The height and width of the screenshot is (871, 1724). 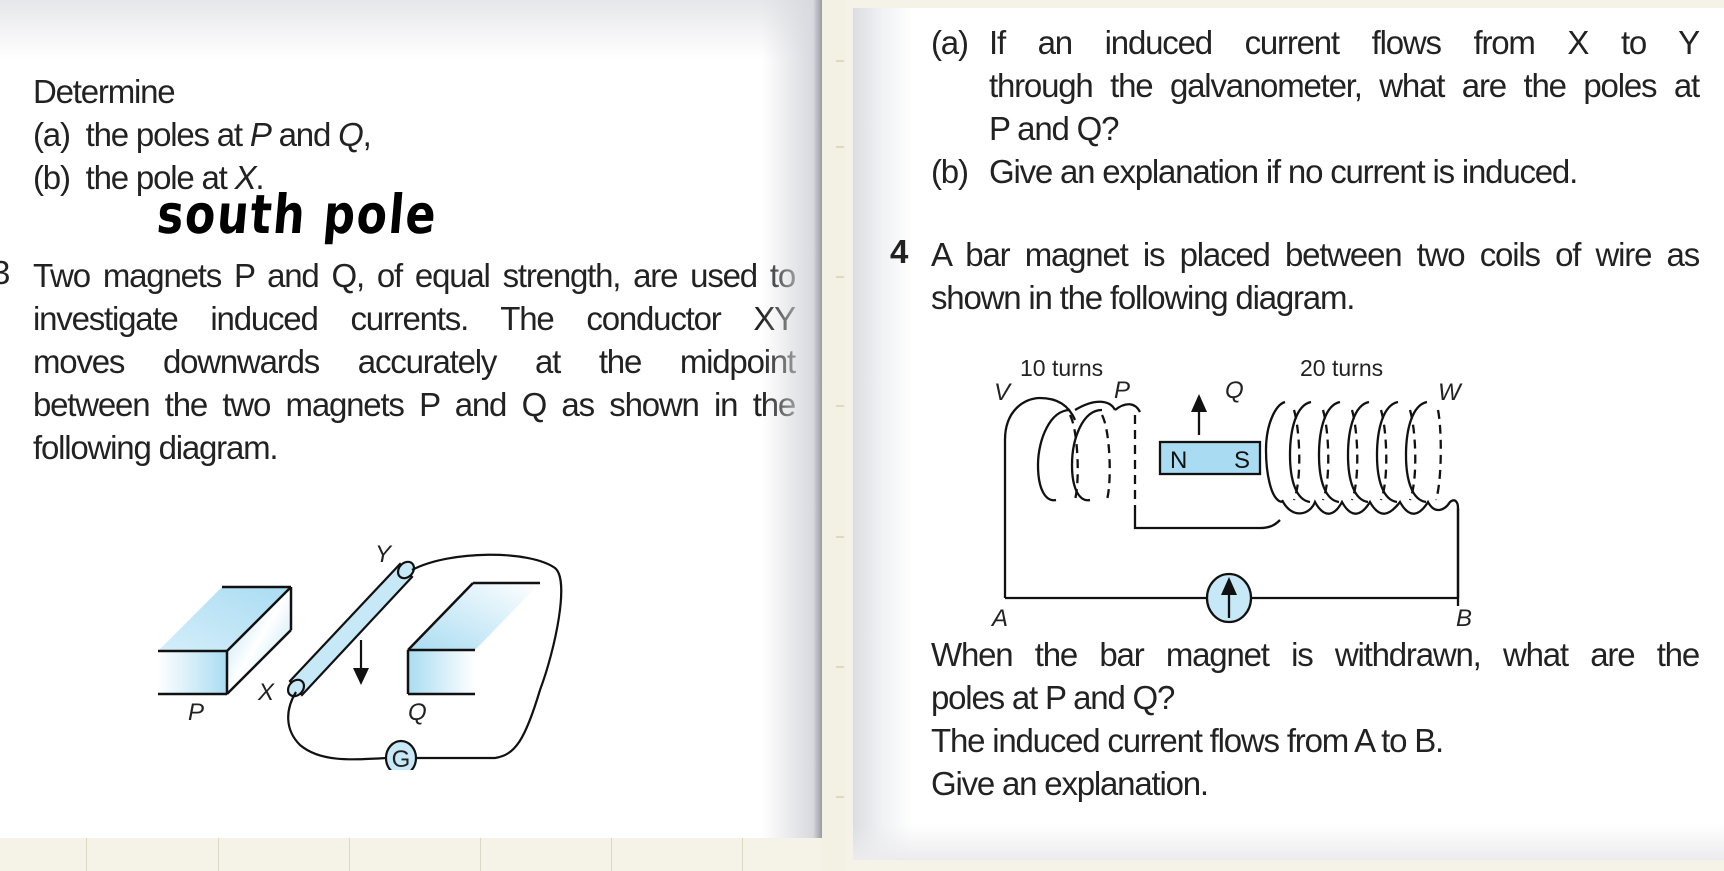 What do you see at coordinates (899, 251) in the screenshot?
I see `question-4-number: 4` at bounding box center [899, 251].